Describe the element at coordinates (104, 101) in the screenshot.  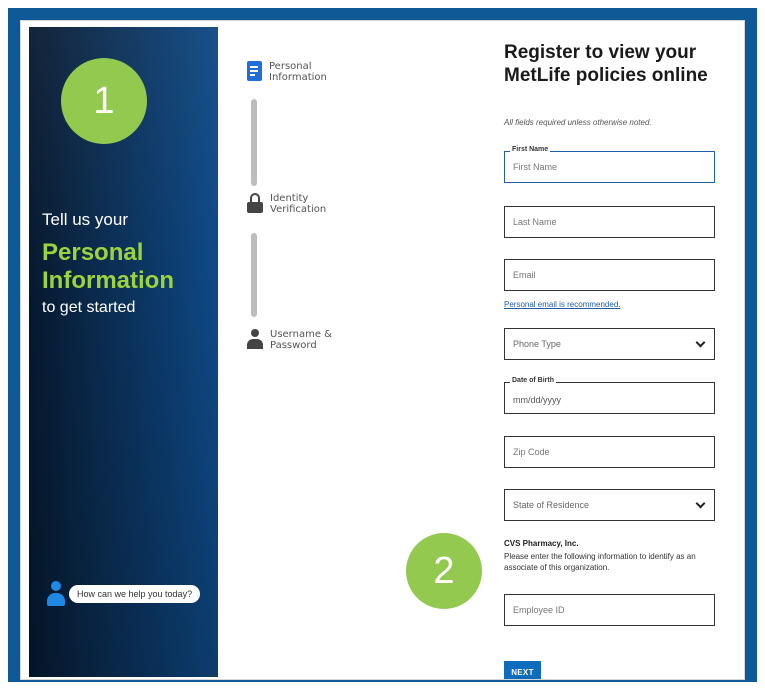
I see `annotation-badge-1: 1` at that location.